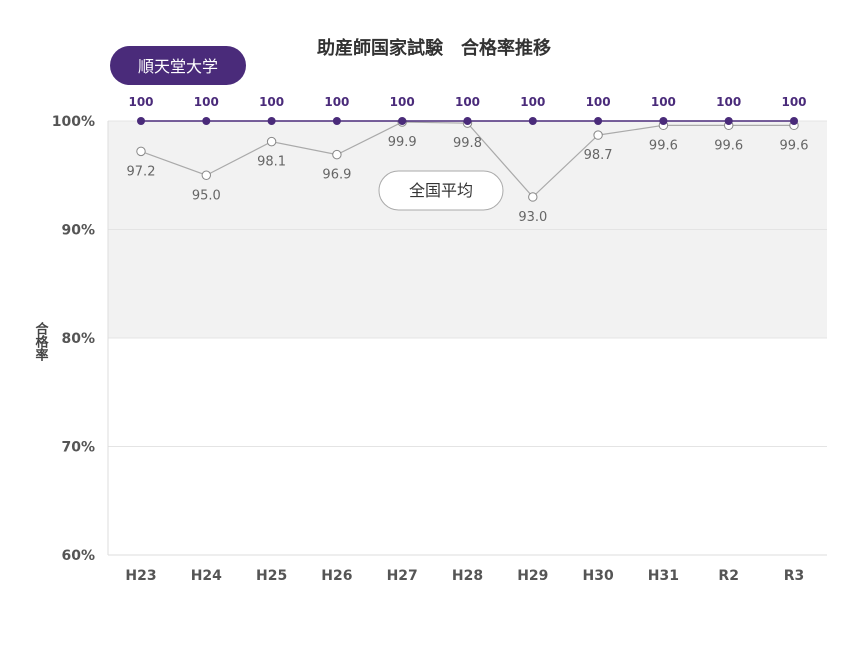  What do you see at coordinates (794, 576) in the screenshot?
I see `x-tick-label: R3` at bounding box center [794, 576].